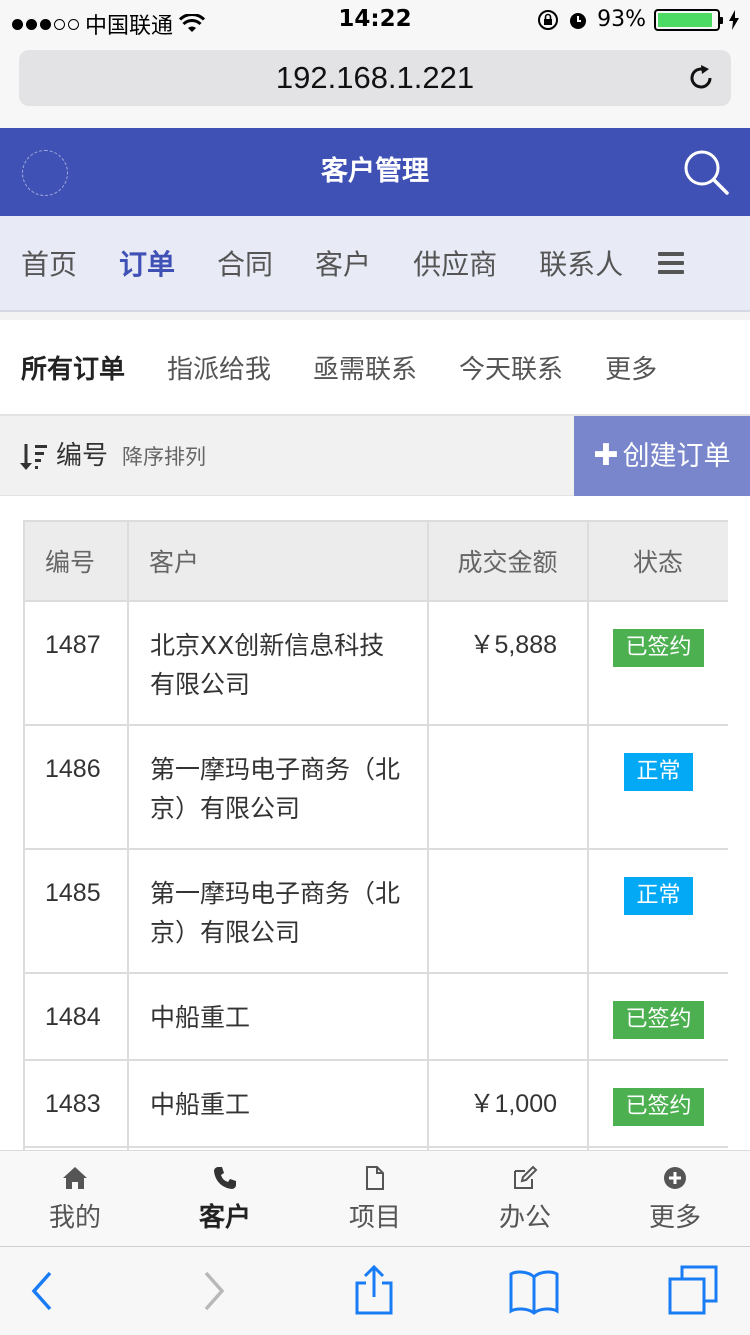  I want to click on table-header-row: 编号 客户 成交金额 状态, so click(375, 561).